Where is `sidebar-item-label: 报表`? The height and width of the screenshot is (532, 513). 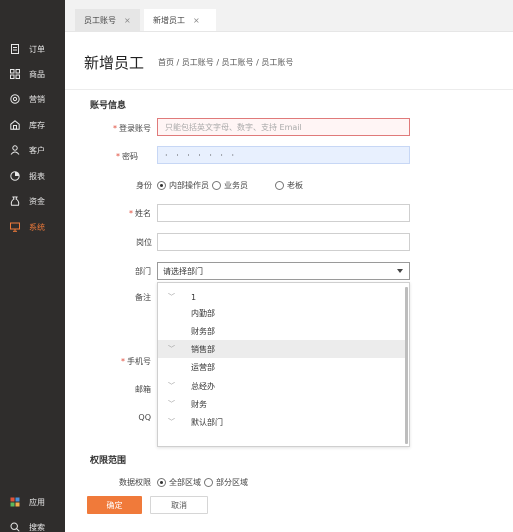
sidebar-item-label: 报表 is located at coordinates (37, 176).